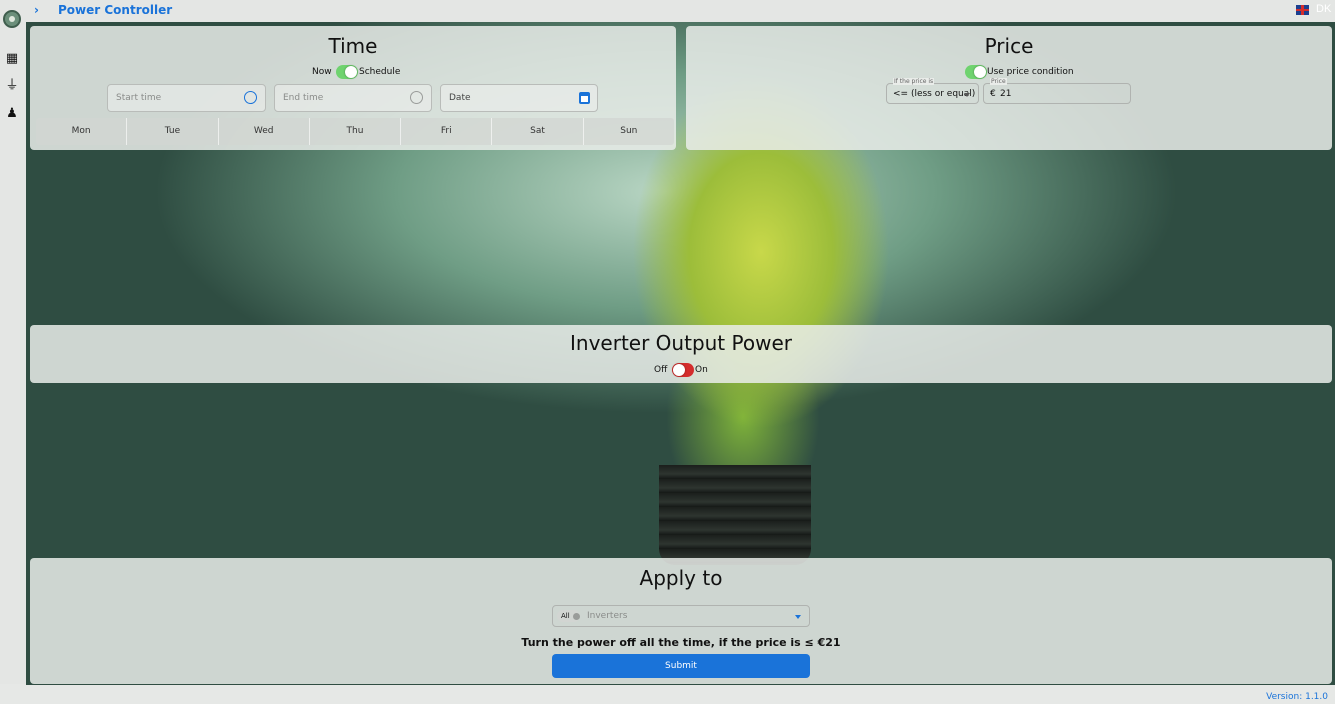 The height and width of the screenshot is (704, 1335). Describe the element at coordinates (681, 578) in the screenshot. I see `apply-title: Apply to` at that location.